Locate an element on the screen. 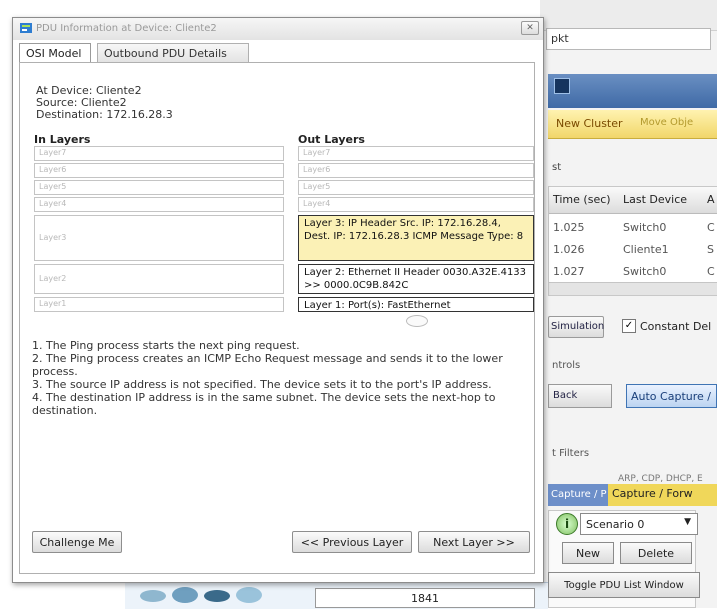 The height and width of the screenshot is (609, 717). scenario-select: Scenario 0 ▼ is located at coordinates (639, 524).